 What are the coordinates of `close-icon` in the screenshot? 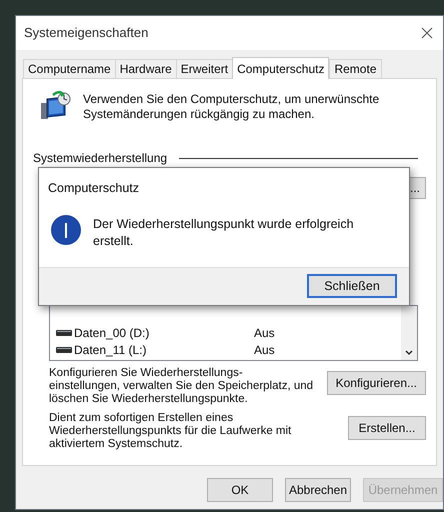 It's located at (427, 33).